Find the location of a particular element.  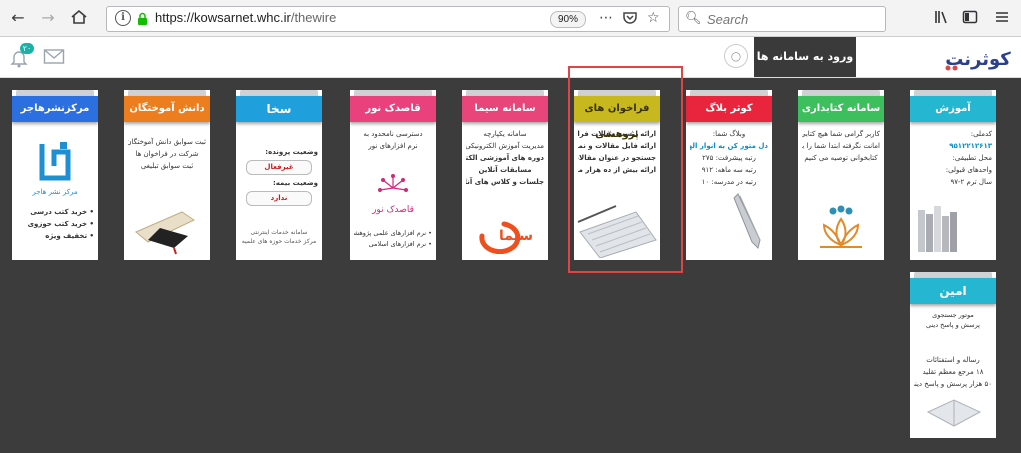

bookmark-star-icon: ☆ is located at coordinates (653, 18).